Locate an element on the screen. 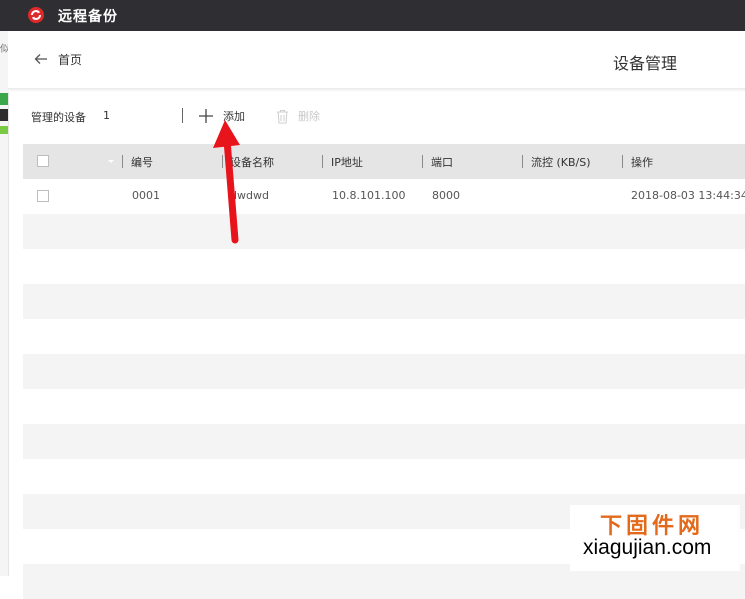  home-link: 首页 is located at coordinates (70, 59).